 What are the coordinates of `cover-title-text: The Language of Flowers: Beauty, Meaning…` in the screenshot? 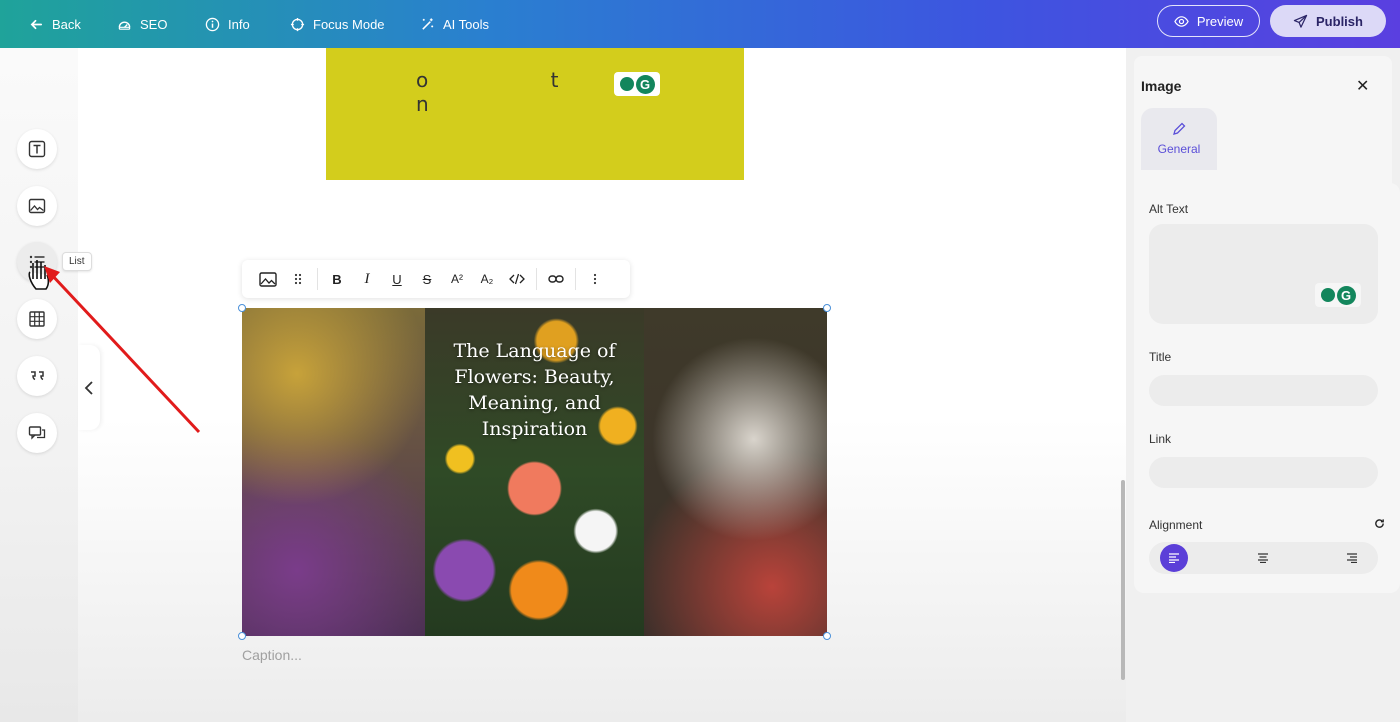 It's located at (534, 390).